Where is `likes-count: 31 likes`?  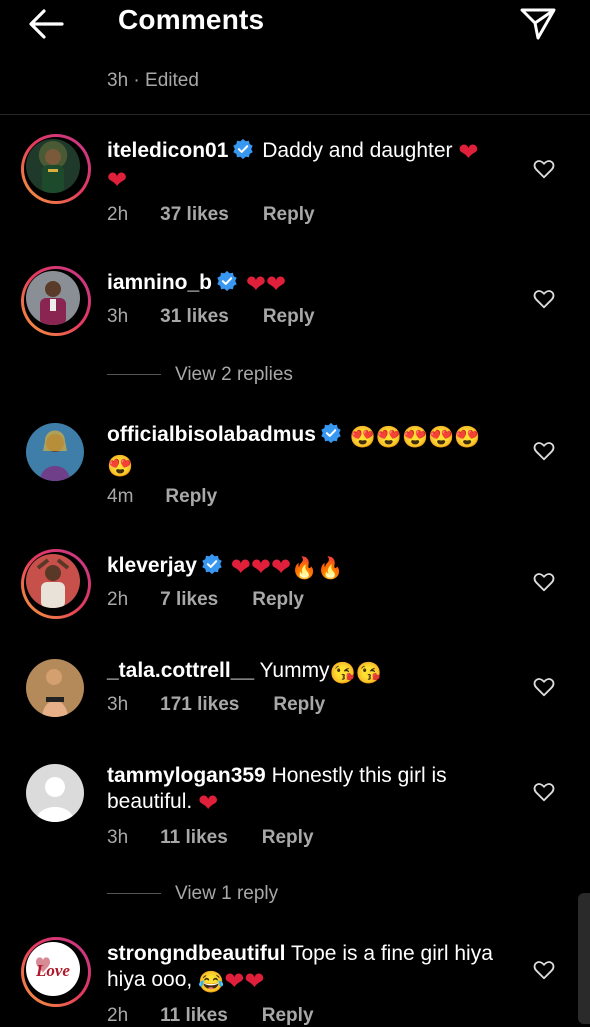
likes-count: 31 likes is located at coordinates (194, 317).